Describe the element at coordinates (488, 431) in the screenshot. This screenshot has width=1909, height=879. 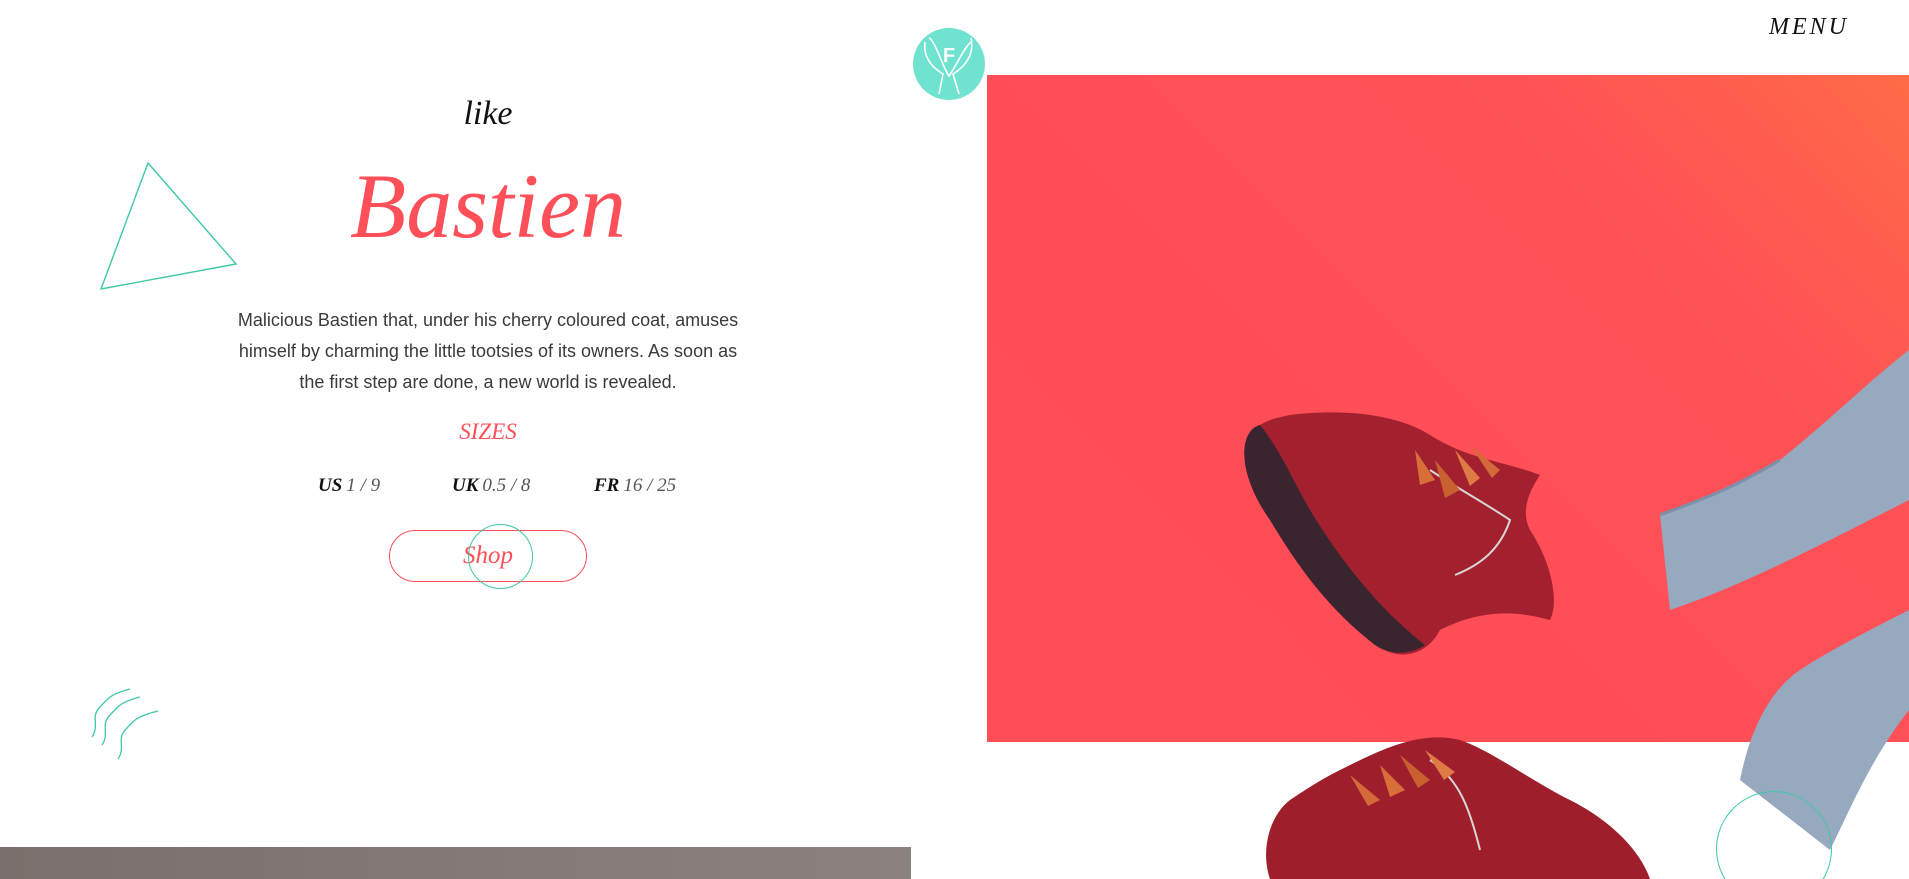
I see `sizes-heading: SIZES` at that location.